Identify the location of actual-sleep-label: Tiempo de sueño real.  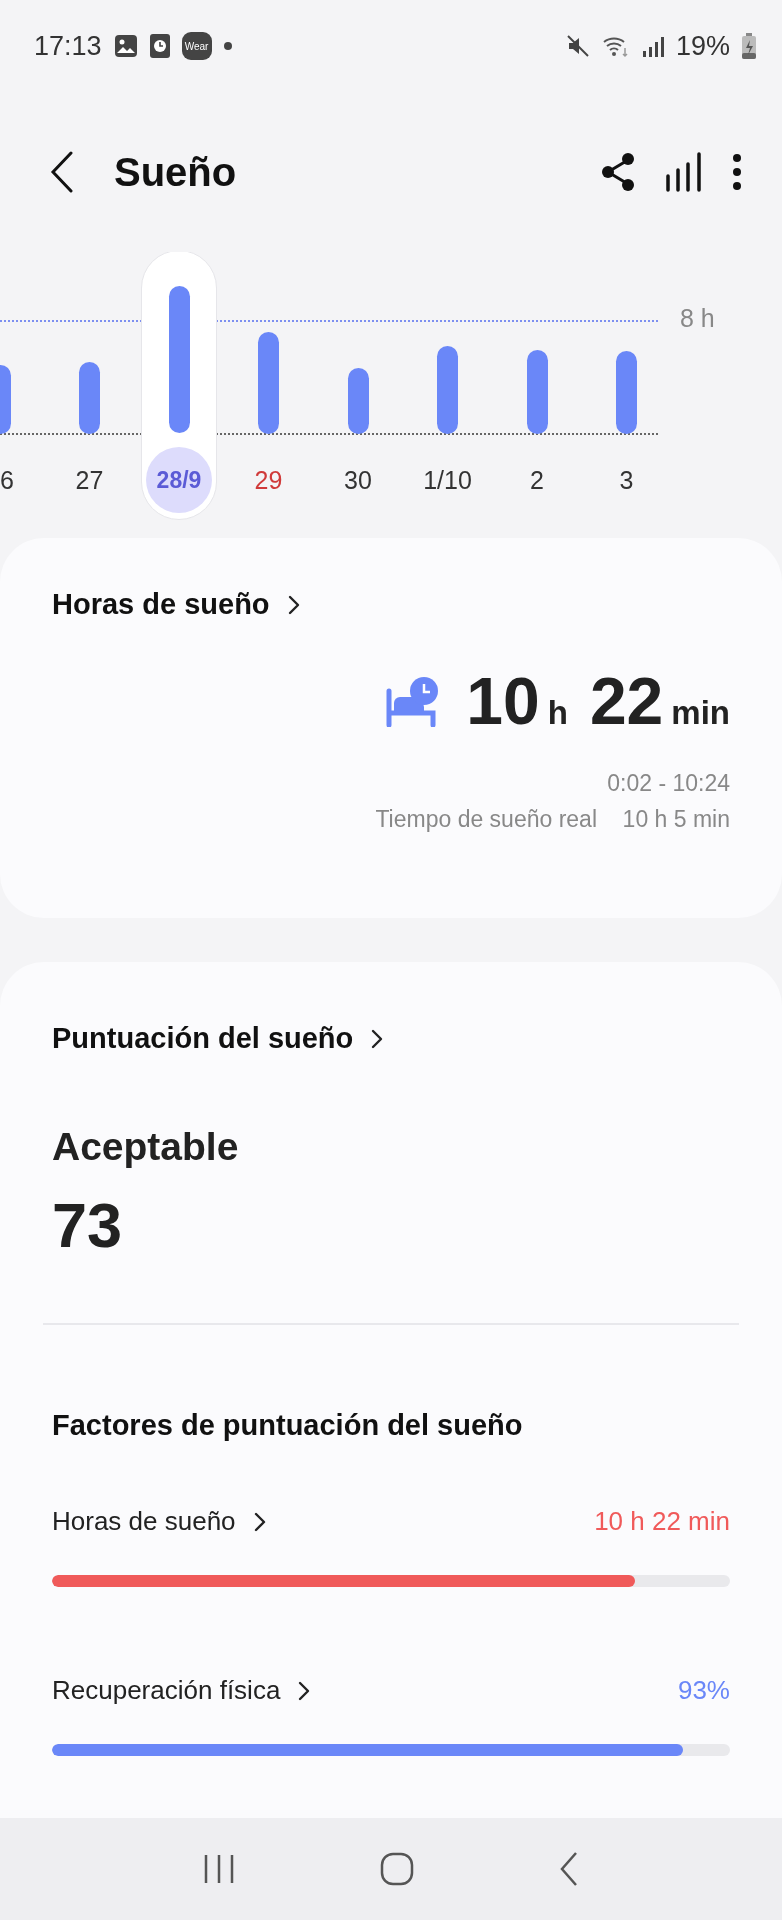
(486, 819).